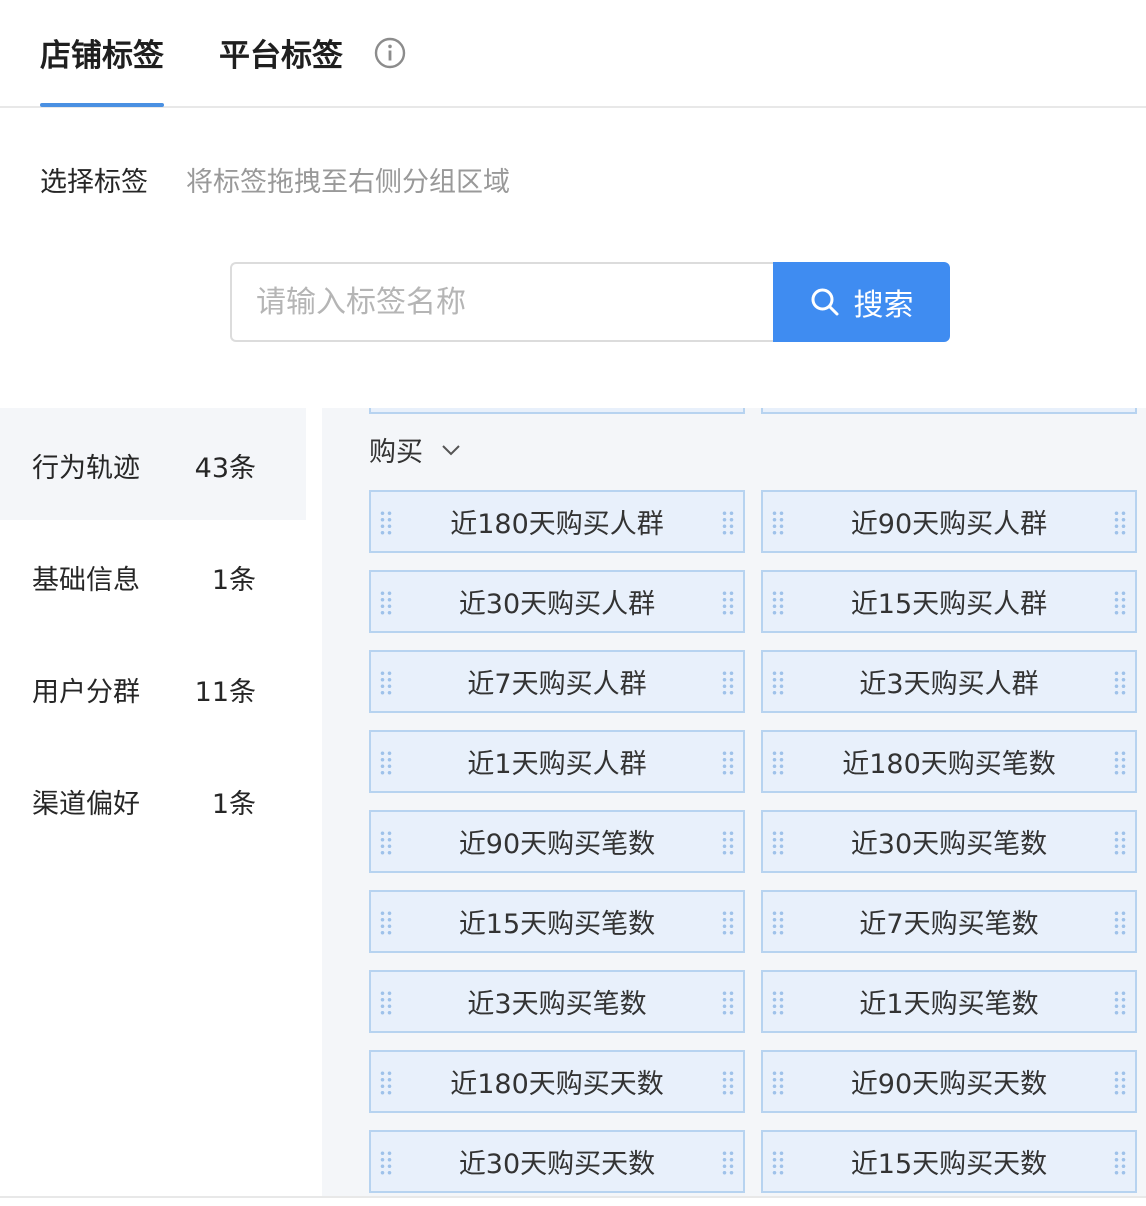 Image resolution: width=1146 pixels, height=1206 pixels. Describe the element at coordinates (86, 580) in the screenshot. I see `sidebar-item-label: 基础信息` at that location.